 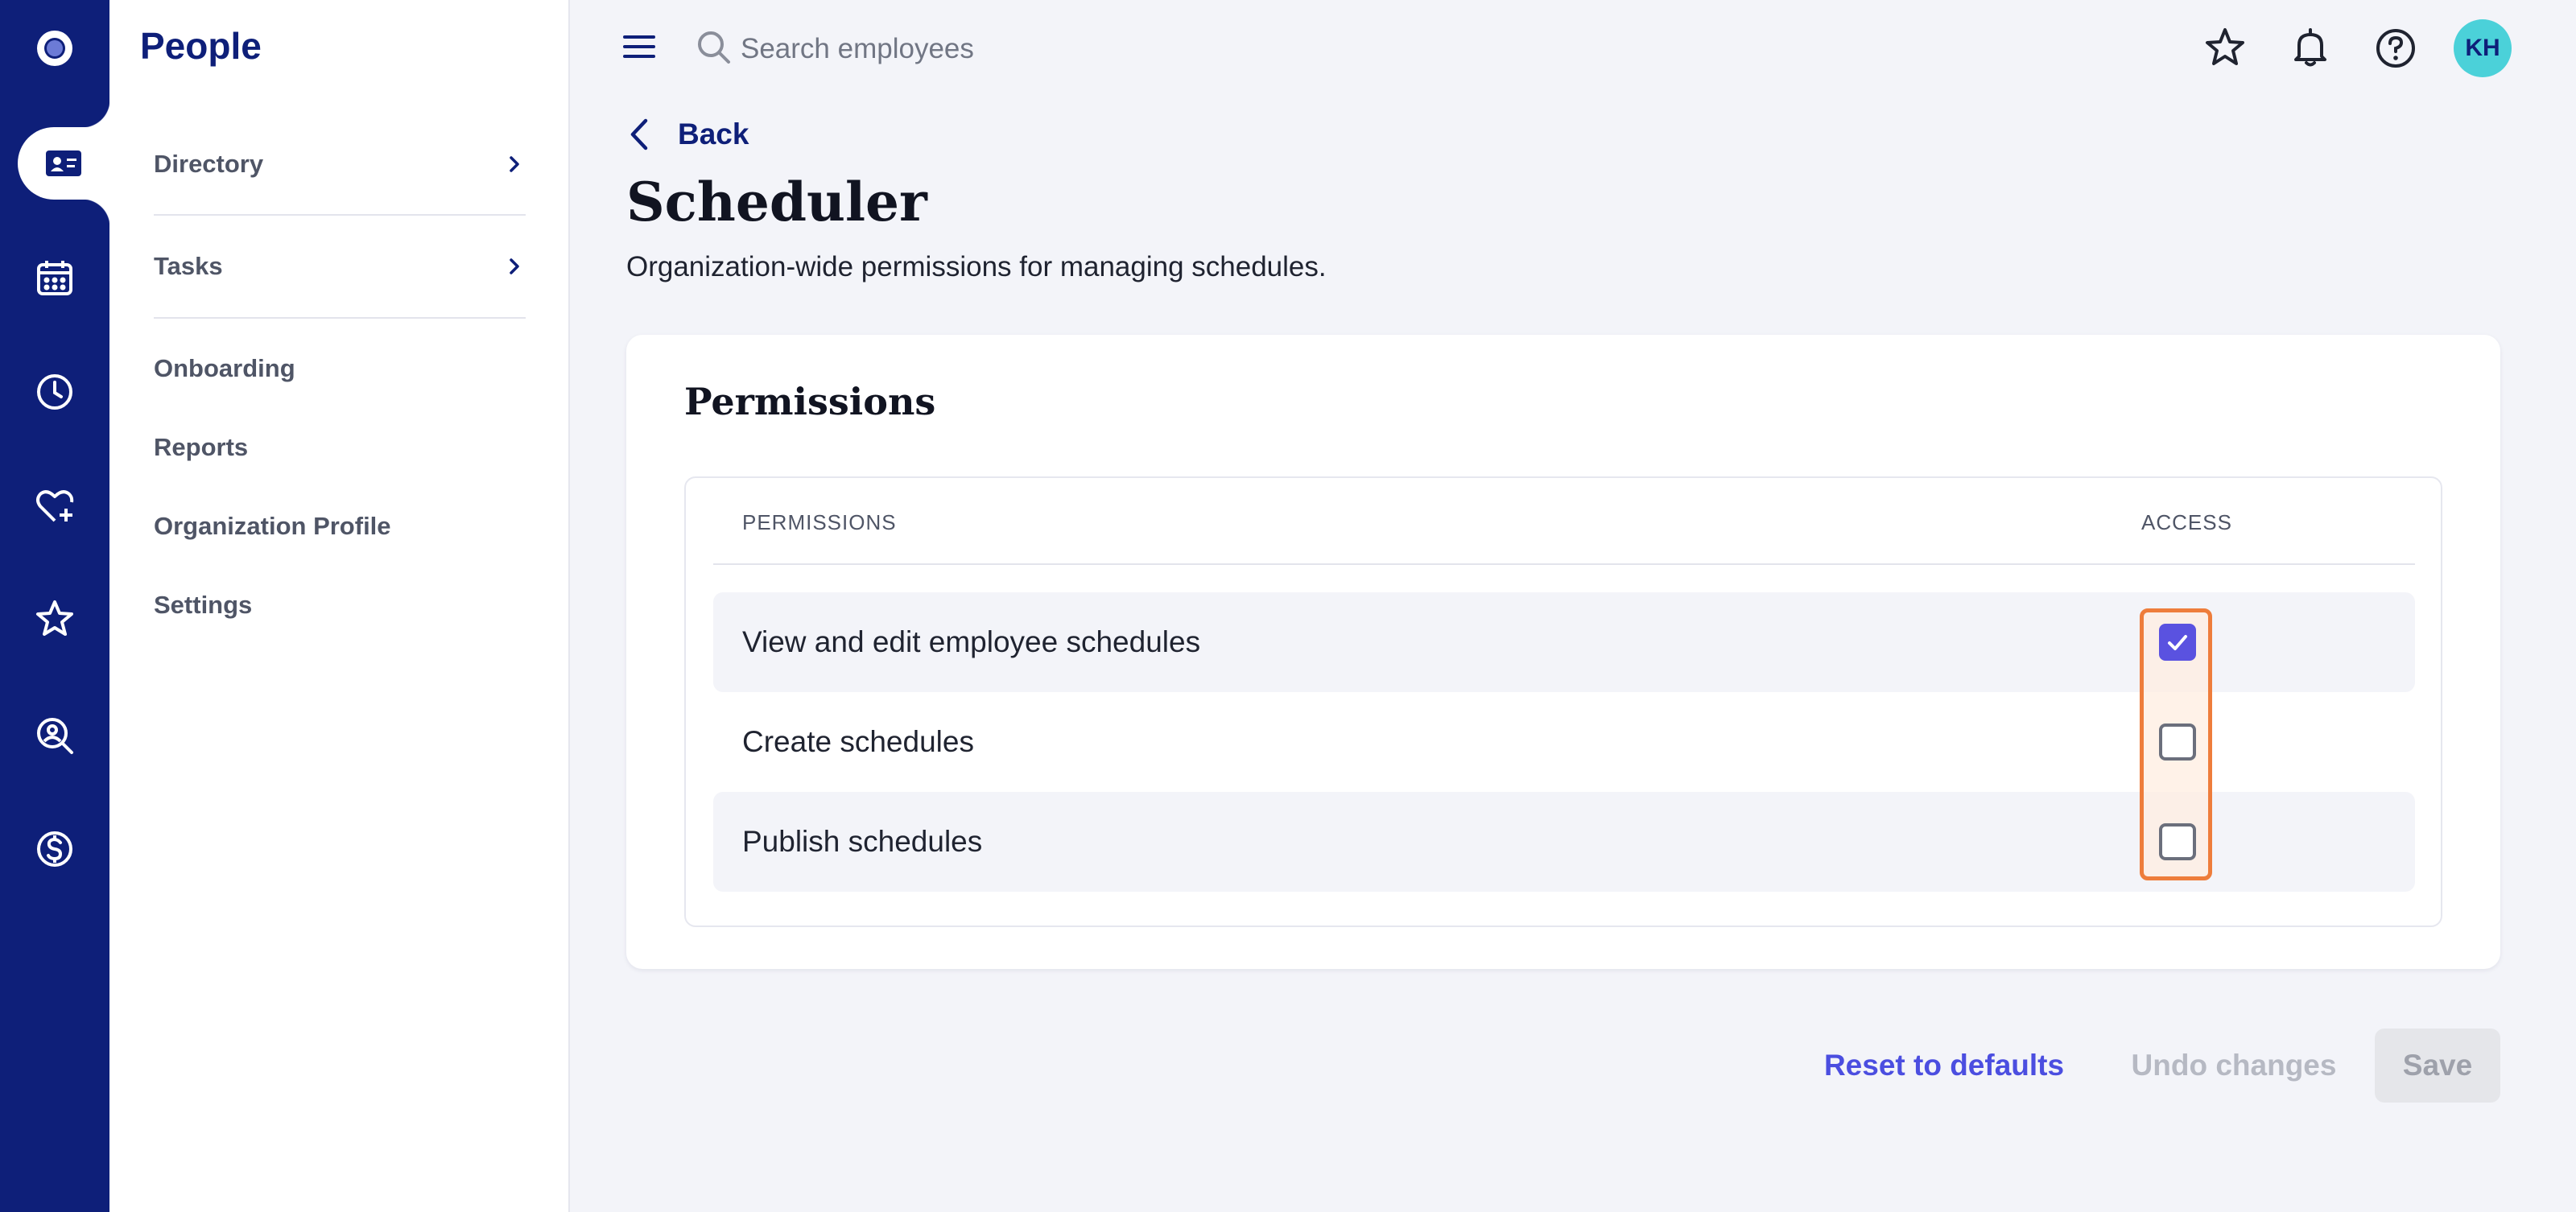 I want to click on permission-label: Publish schedules, so click(x=862, y=841).